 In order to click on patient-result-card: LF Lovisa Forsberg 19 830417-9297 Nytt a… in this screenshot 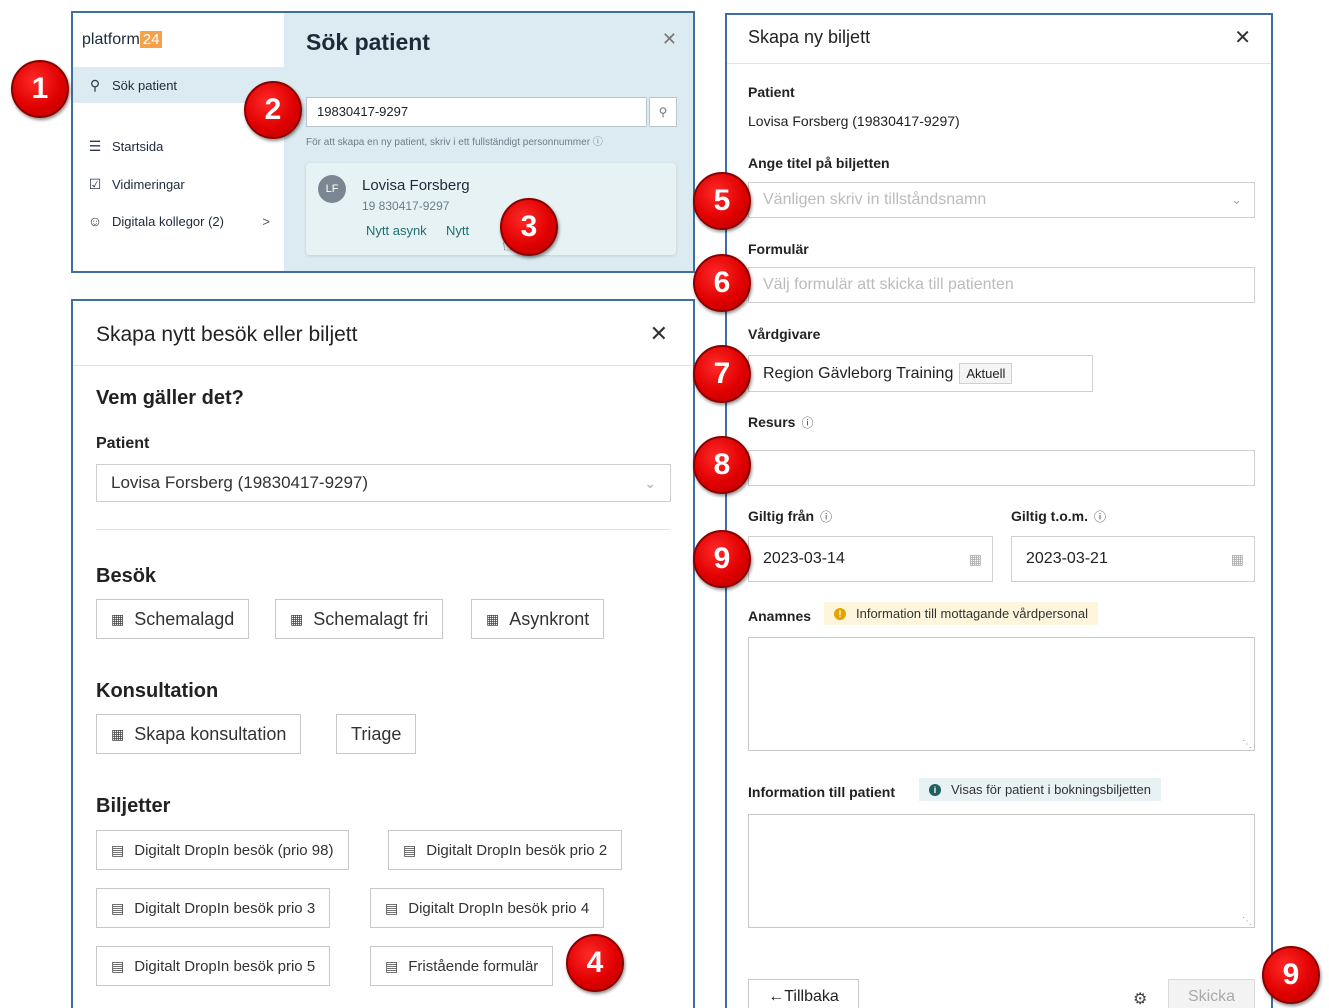, I will do `click(491, 209)`.